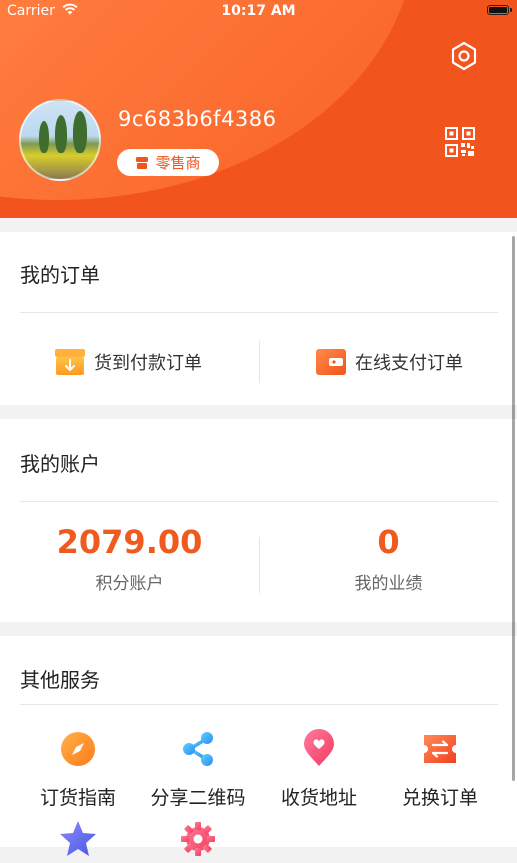 The image size is (517, 863). I want to click on orders-title: 我的订单, so click(60, 275).